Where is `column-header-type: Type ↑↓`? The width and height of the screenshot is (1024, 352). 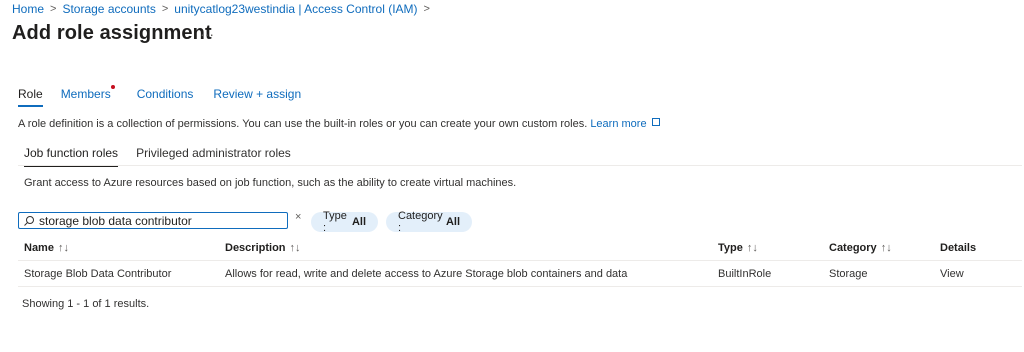
column-header-type: Type ↑↓ is located at coordinates (738, 248).